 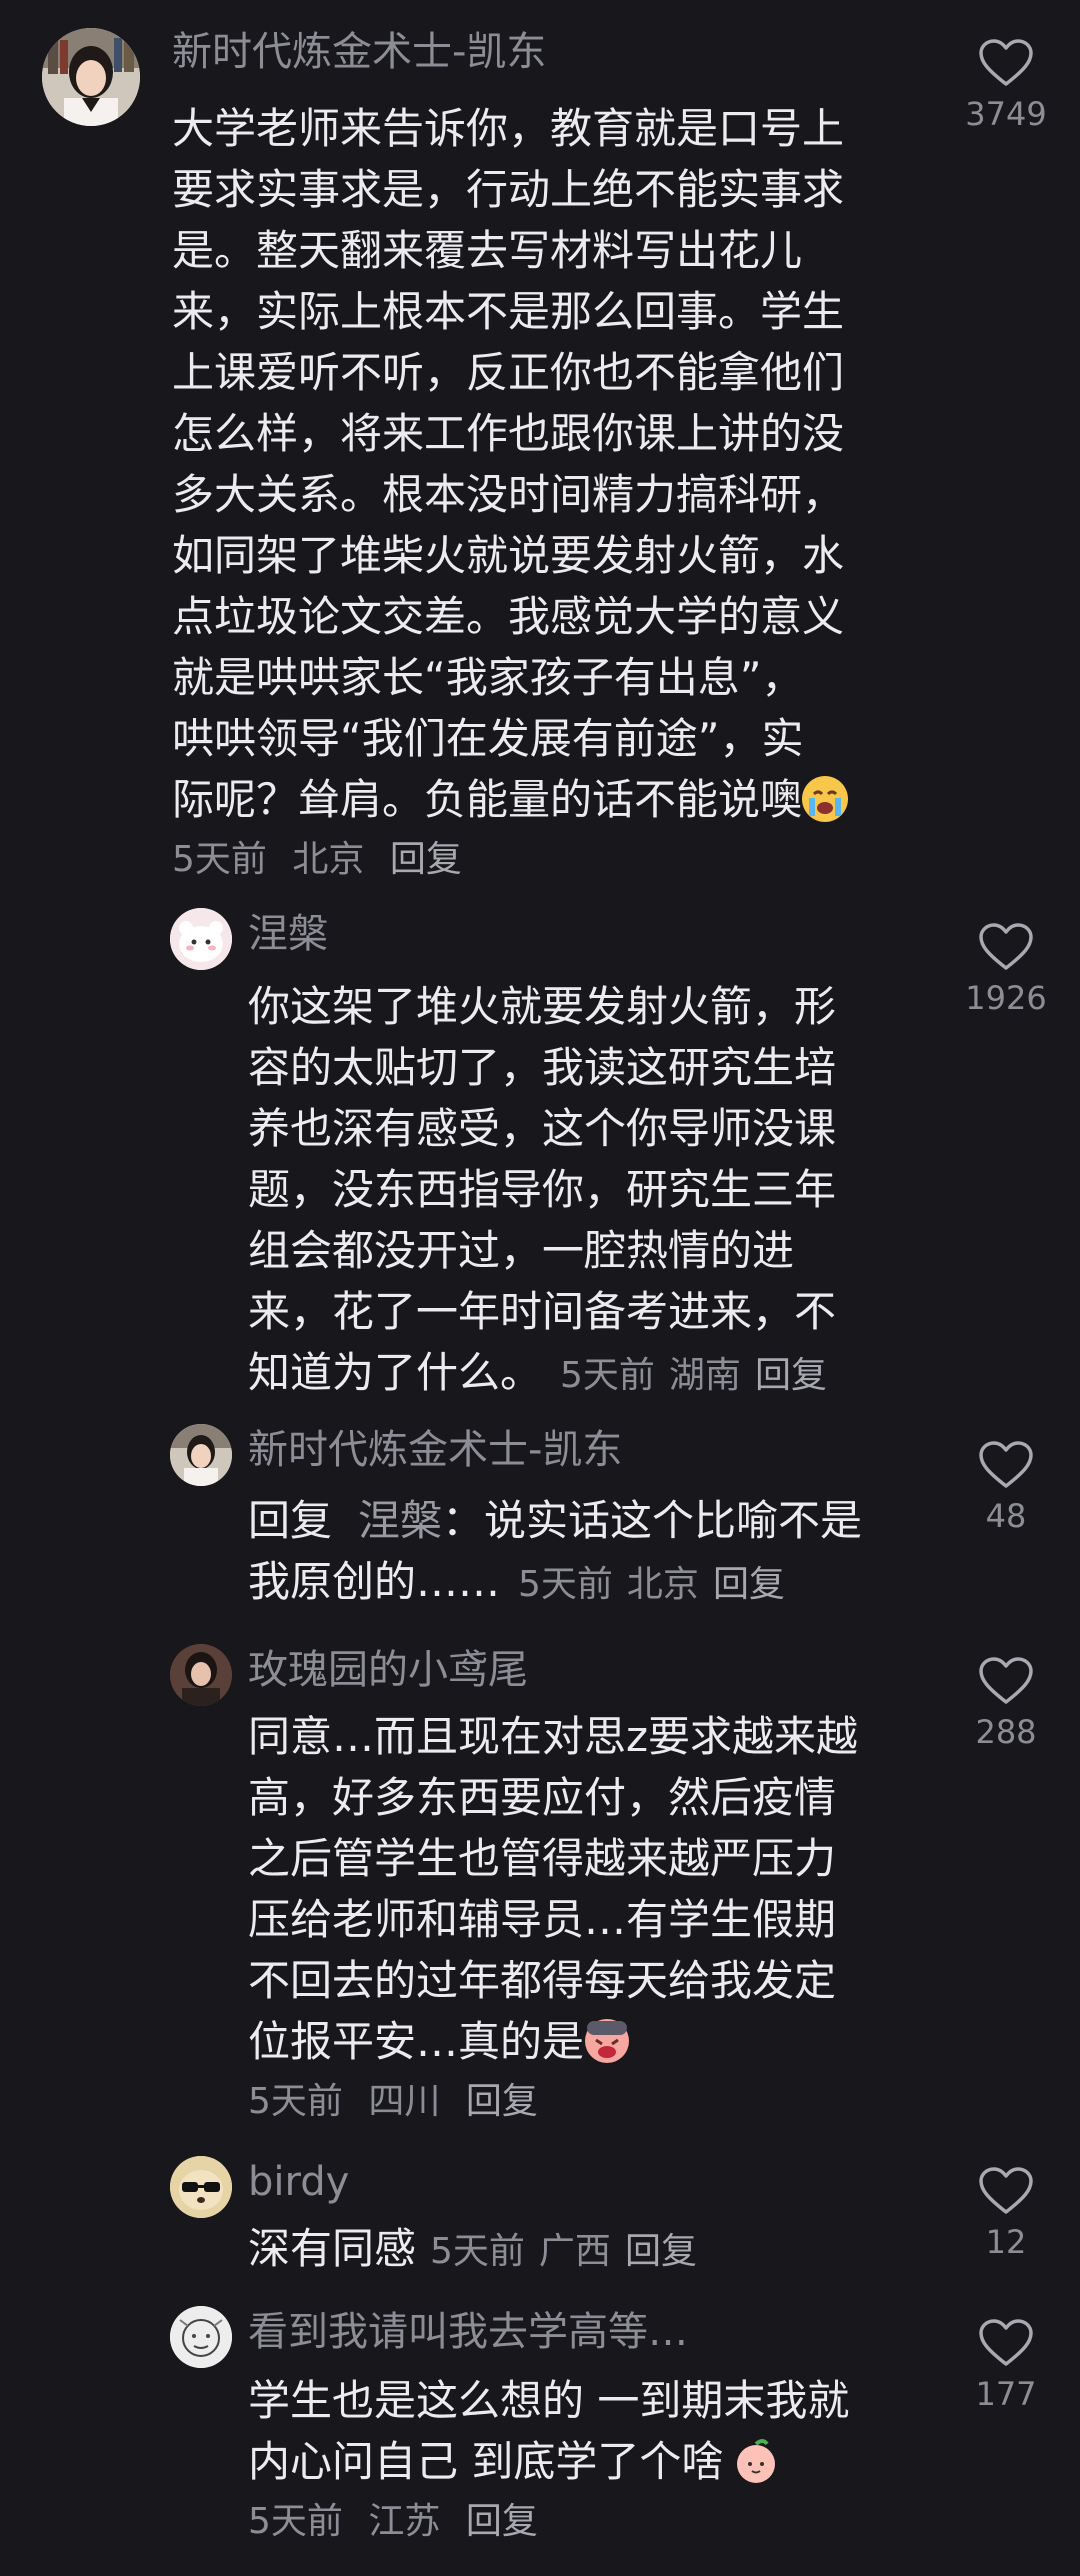 What do you see at coordinates (1006, 2242) in the screenshot?
I see `like-count: 12` at bounding box center [1006, 2242].